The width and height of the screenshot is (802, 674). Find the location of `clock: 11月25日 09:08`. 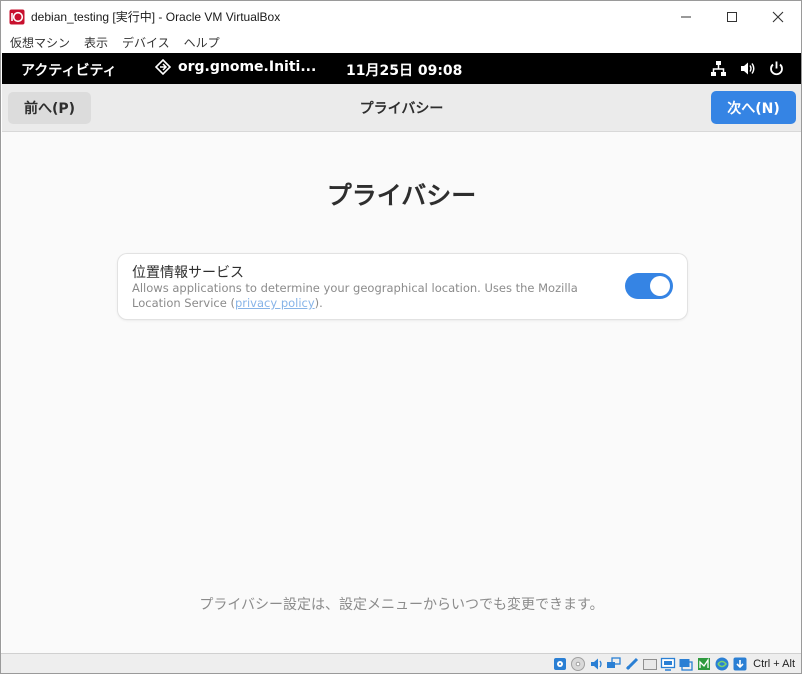

clock: 11月25日 09:08 is located at coordinates (404, 70).